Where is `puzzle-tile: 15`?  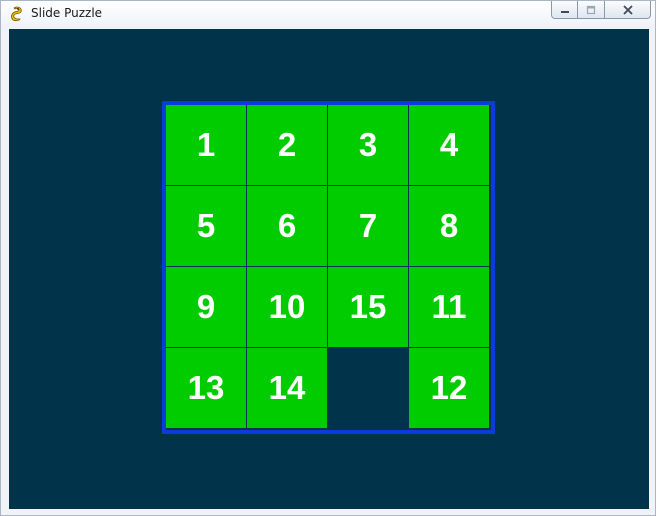
puzzle-tile: 15 is located at coordinates (368, 307).